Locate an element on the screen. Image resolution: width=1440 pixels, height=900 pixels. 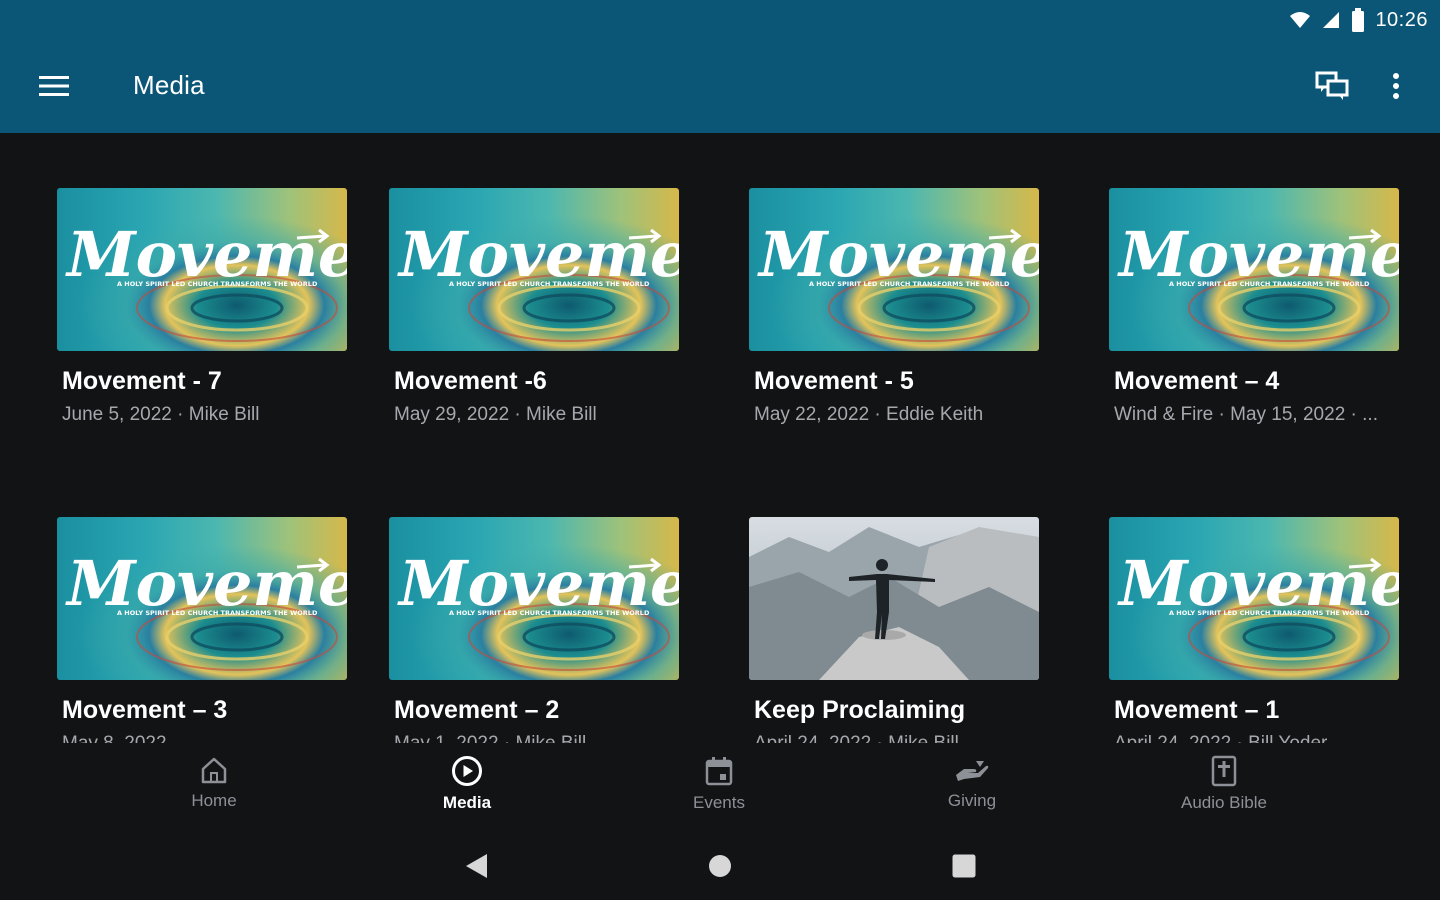
media-title: Movement - 5 is located at coordinates (834, 381).